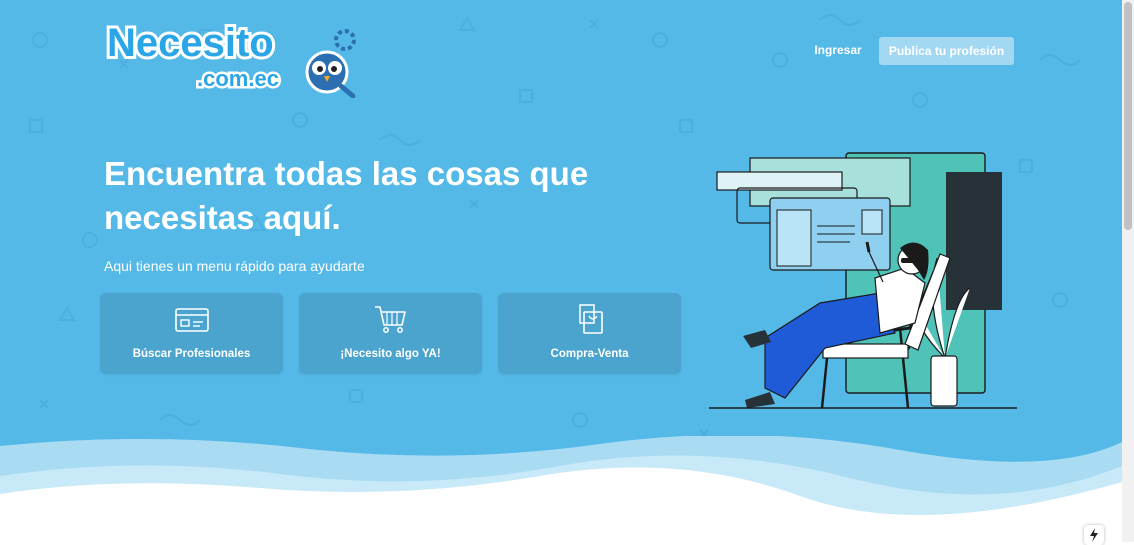 The image size is (1134, 545). I want to click on id-card-icon, so click(191, 320).